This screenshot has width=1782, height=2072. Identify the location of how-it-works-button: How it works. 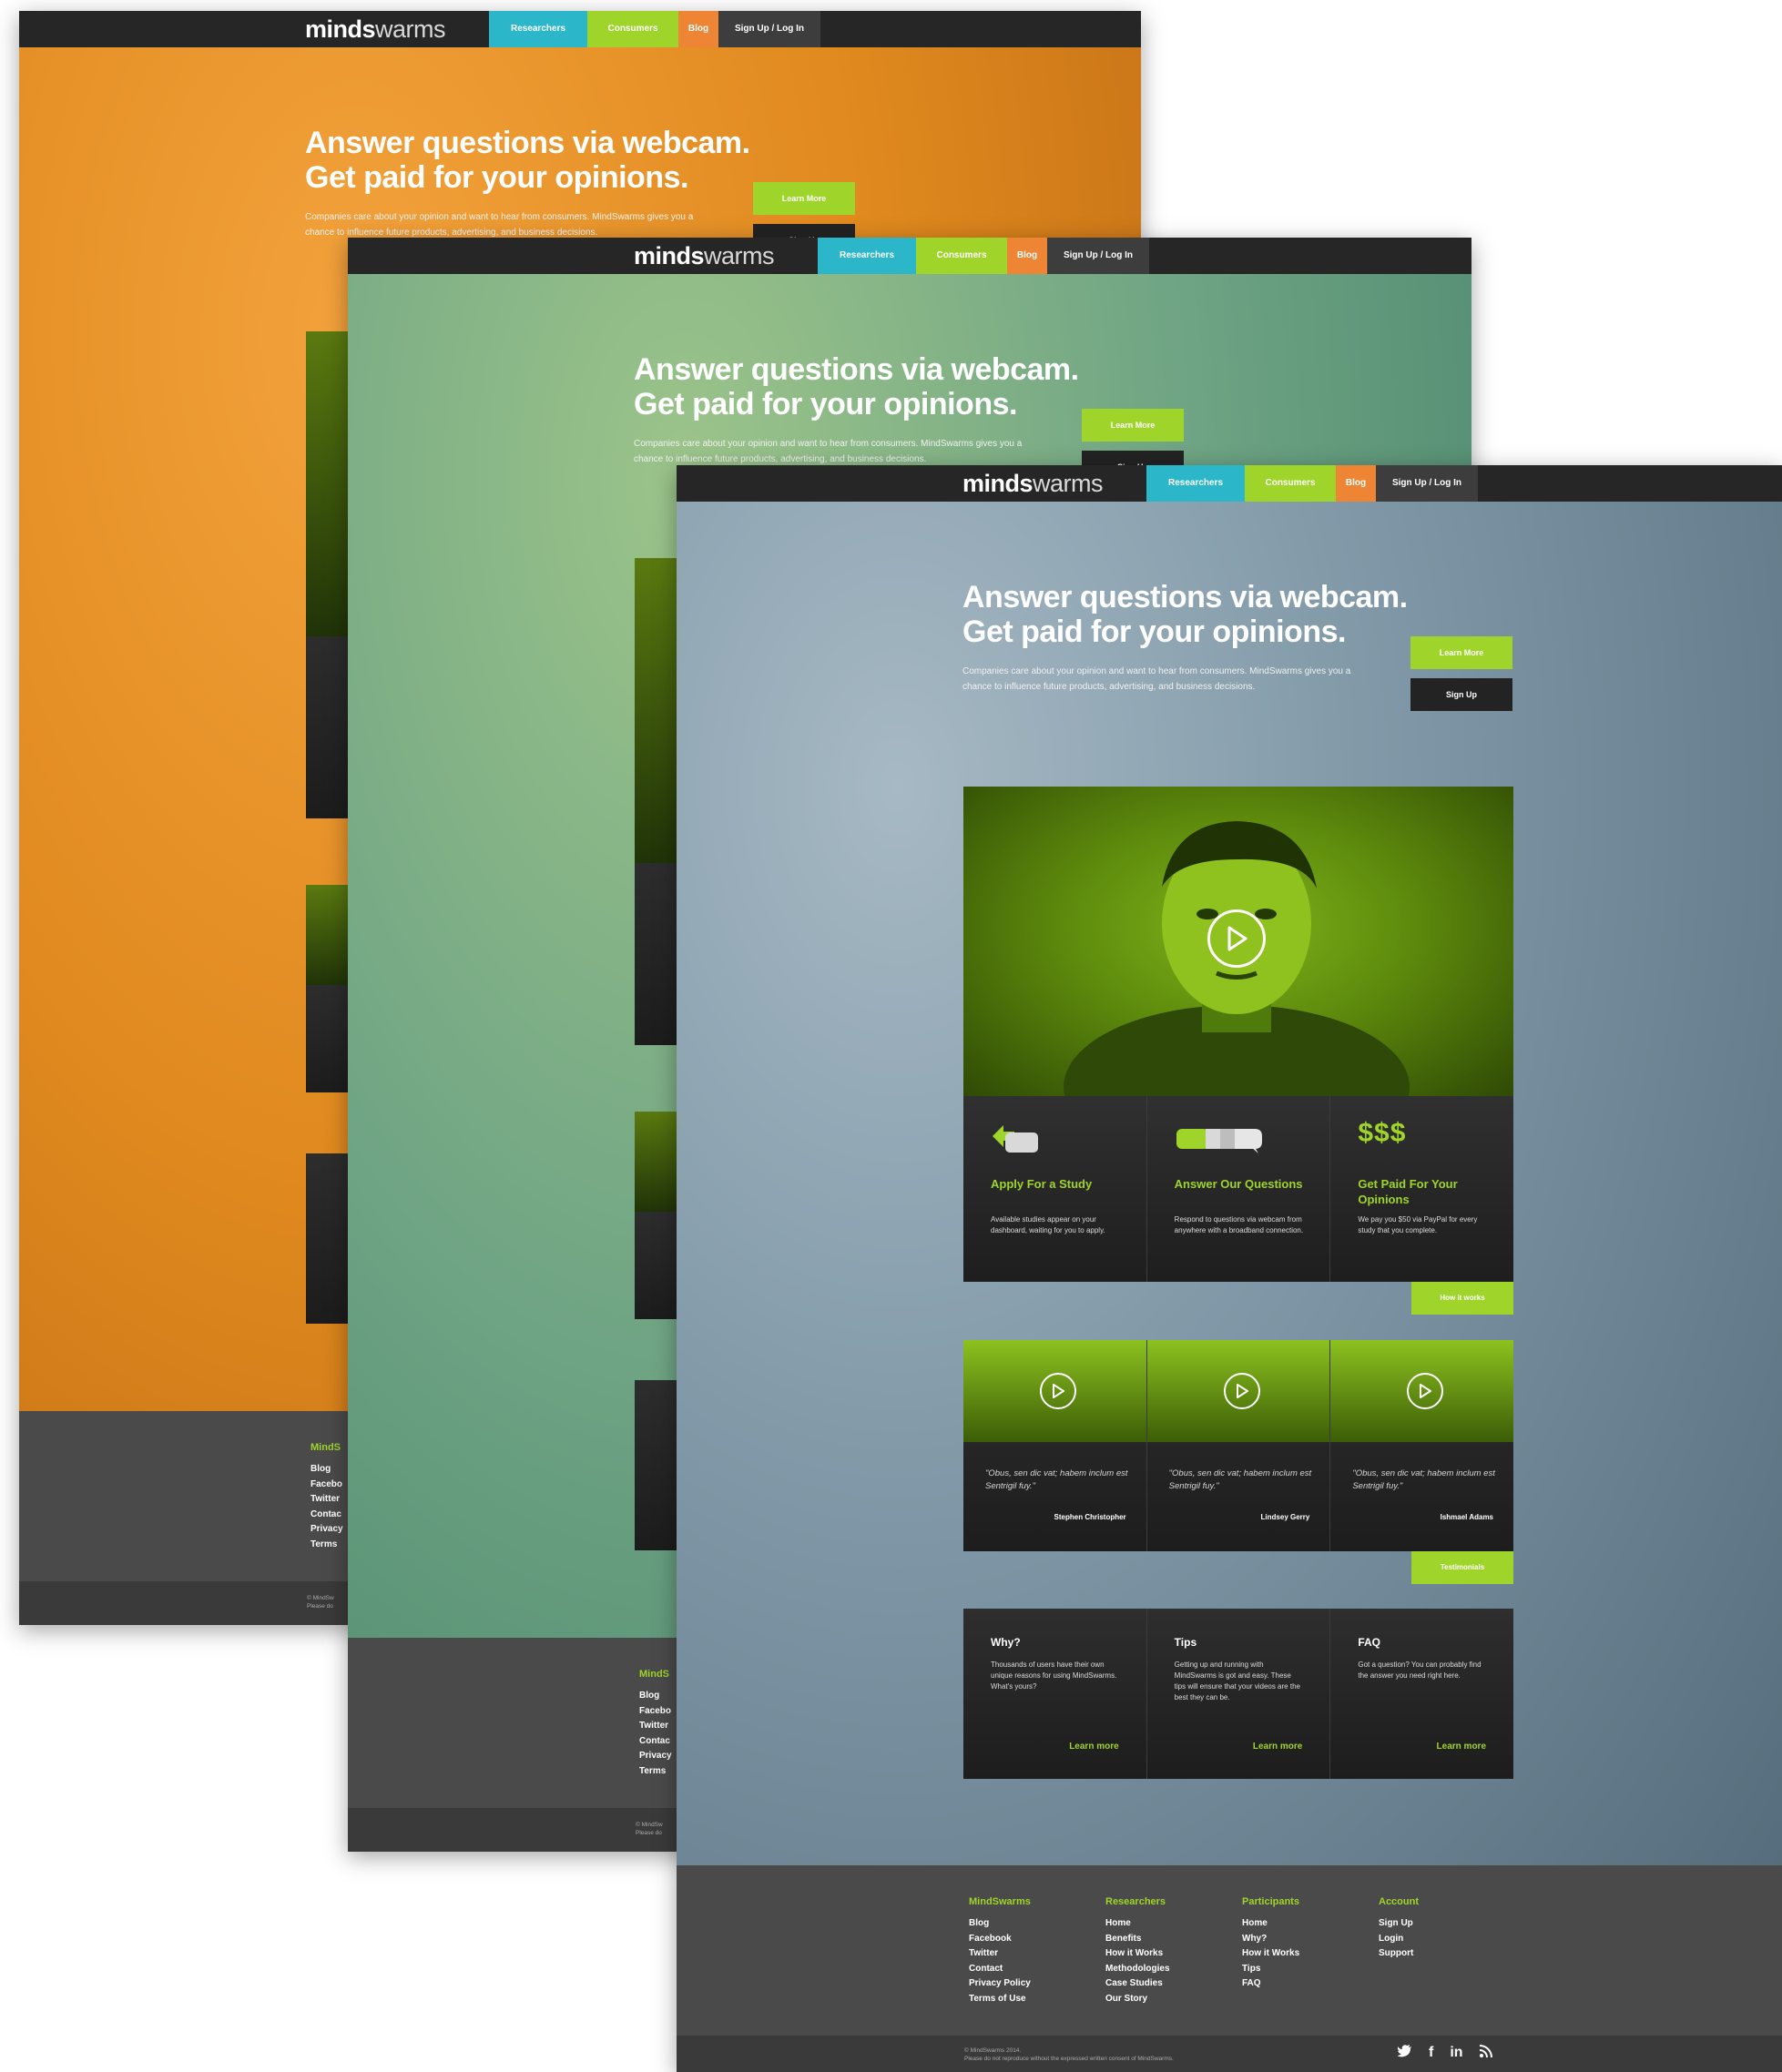
(1462, 1298).